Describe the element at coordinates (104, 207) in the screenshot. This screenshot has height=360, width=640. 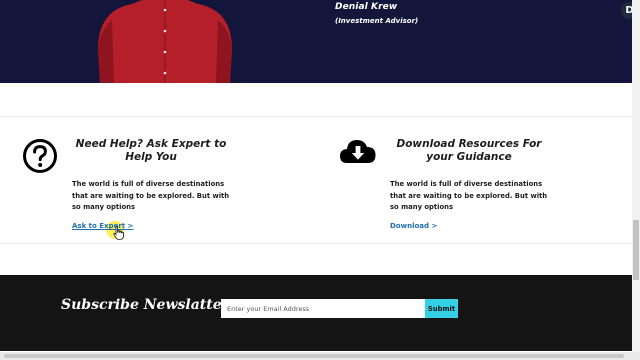
I see `help-text-line3: so many options` at that location.